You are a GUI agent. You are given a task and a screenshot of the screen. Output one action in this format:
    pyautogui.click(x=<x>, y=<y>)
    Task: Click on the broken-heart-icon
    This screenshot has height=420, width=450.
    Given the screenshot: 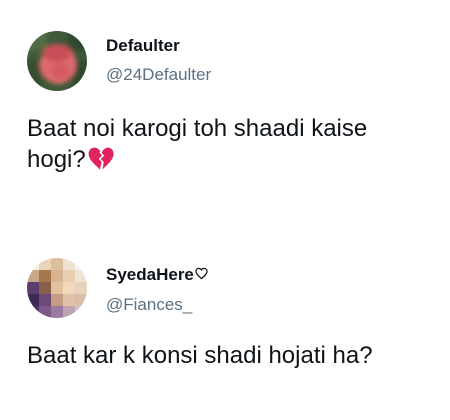 What is the action you would take?
    pyautogui.click(x=101, y=159)
    